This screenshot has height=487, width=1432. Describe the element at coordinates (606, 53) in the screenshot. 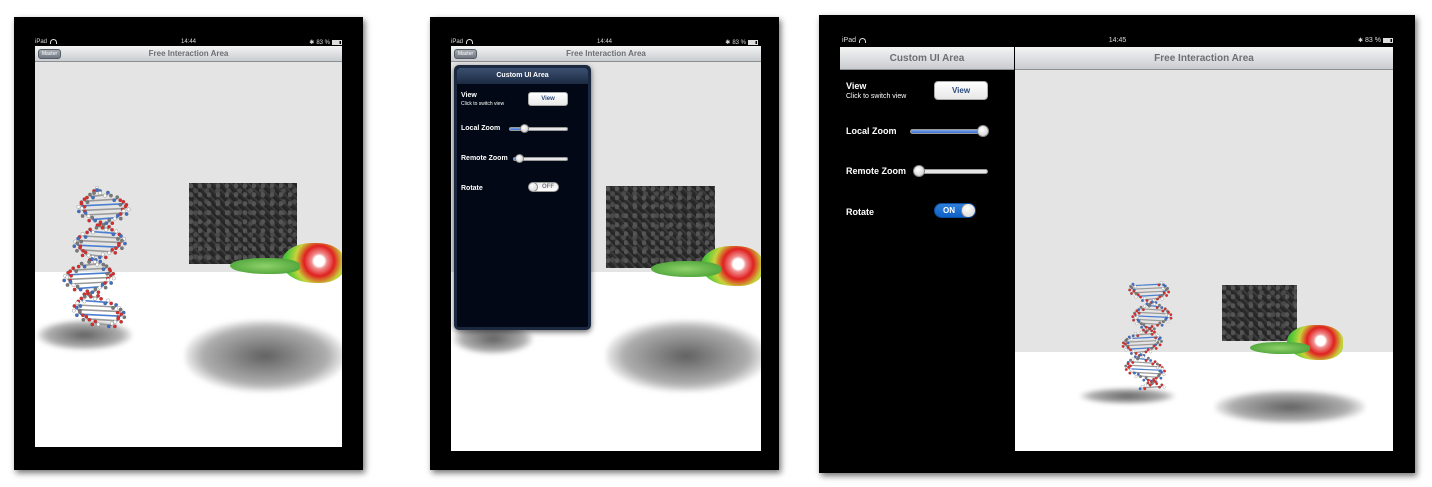

I see `nav-title: Free Interaction Area` at that location.